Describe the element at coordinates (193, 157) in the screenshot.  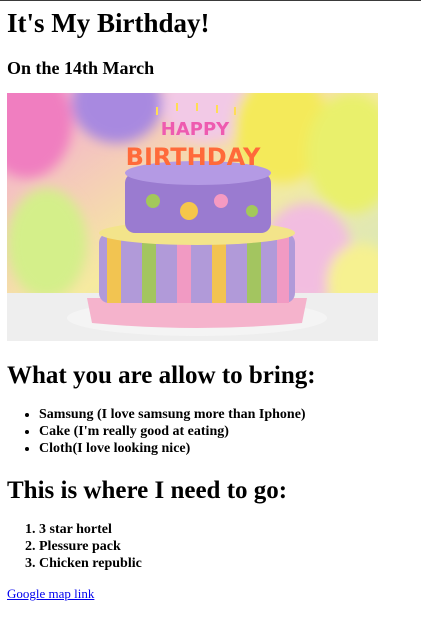
I see `candle-text-bottom: BIRTHDAY` at that location.